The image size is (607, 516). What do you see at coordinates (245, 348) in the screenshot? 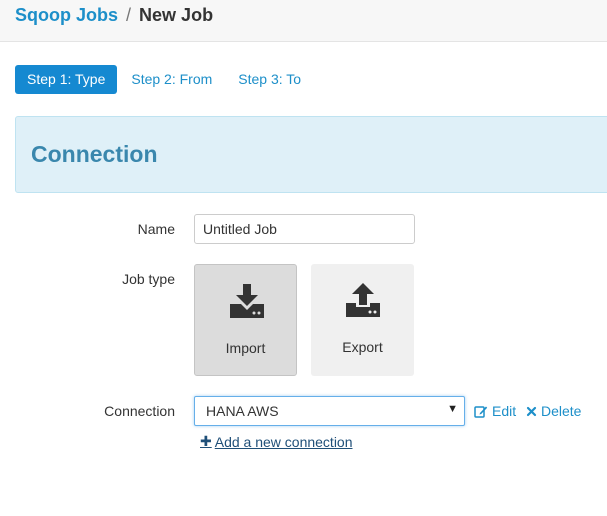
I see `import-label: Import` at bounding box center [245, 348].